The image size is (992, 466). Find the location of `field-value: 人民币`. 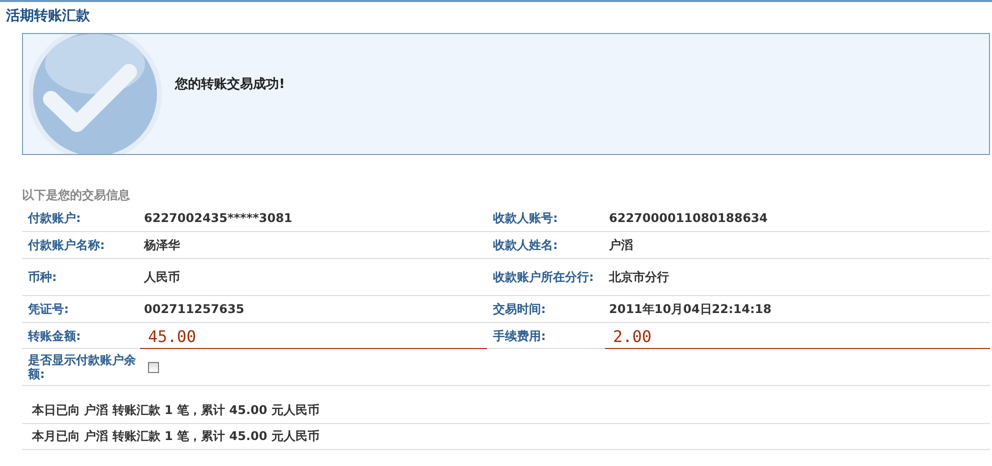

field-value: 人民币 is located at coordinates (162, 277).